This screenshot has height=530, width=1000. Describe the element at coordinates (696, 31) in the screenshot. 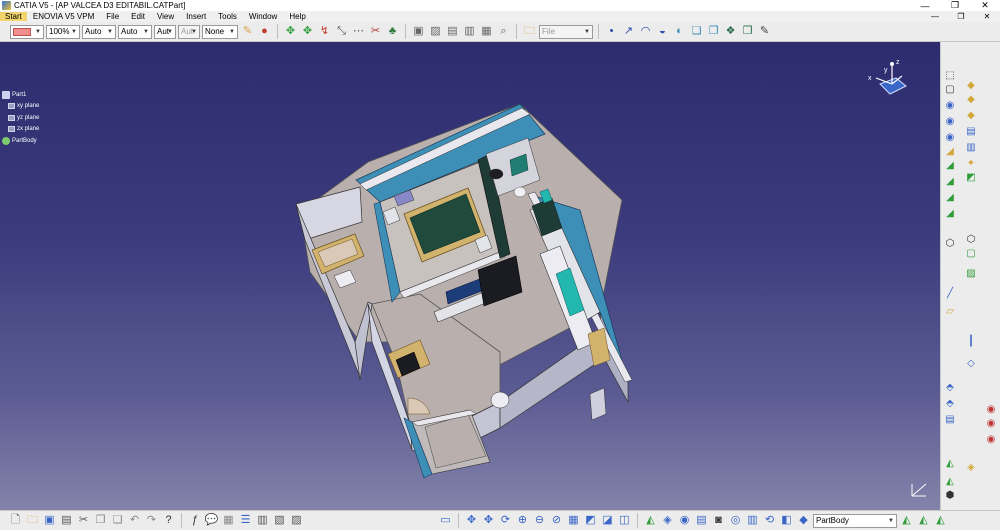

I see `join-icon: ❏` at that location.